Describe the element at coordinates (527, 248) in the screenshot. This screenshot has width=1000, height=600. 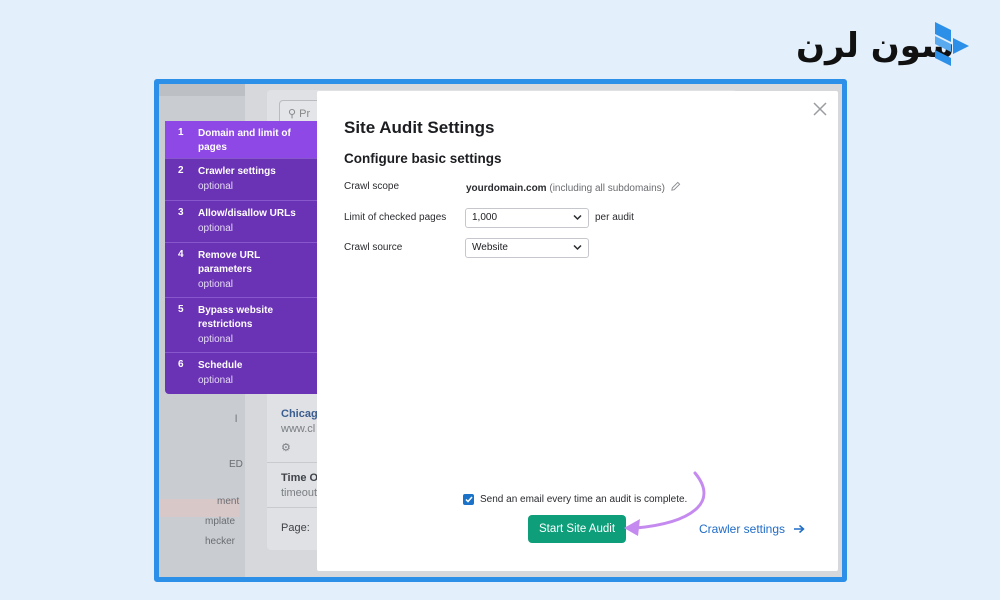
I see `crawl-source-select: Website` at that location.